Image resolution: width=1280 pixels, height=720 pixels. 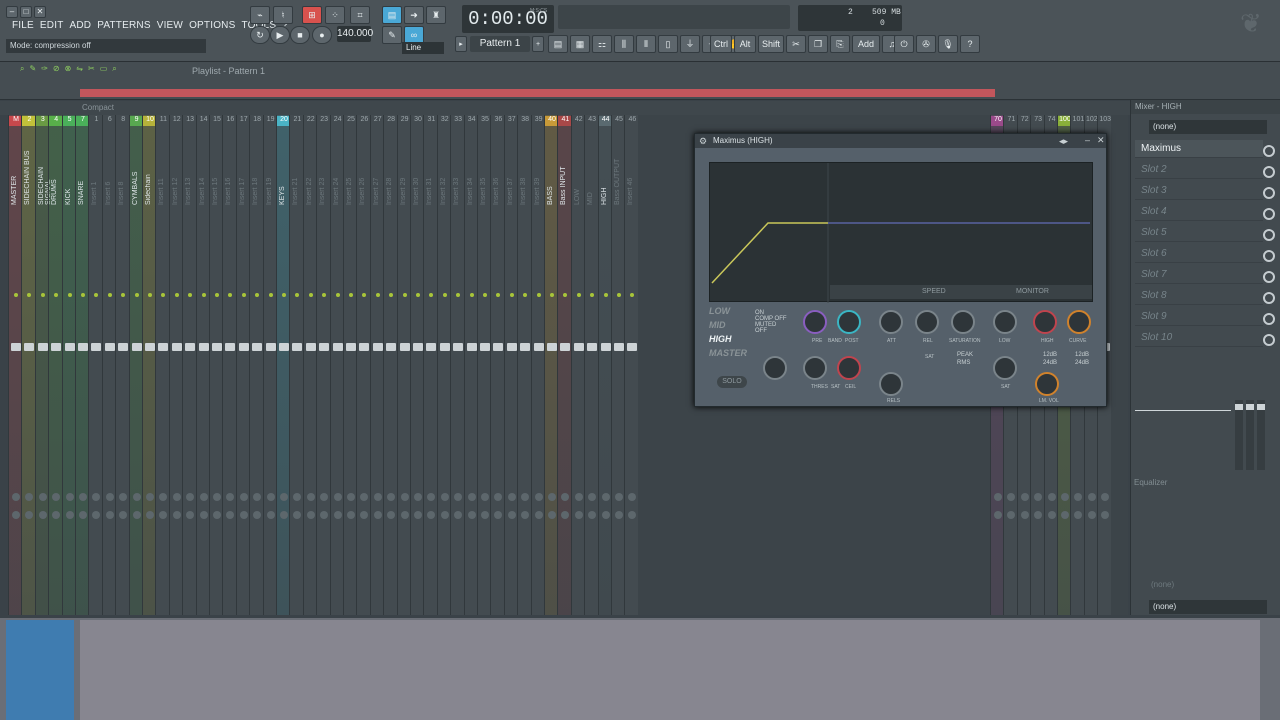 I want to click on send-fader-a, so click(x=1239, y=435).